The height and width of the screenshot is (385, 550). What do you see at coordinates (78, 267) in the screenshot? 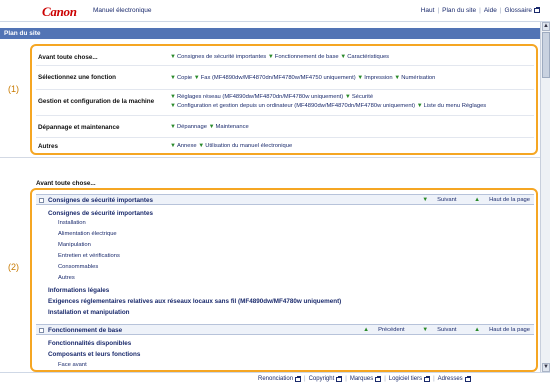
I see `list-item: Consommables` at bounding box center [78, 267].